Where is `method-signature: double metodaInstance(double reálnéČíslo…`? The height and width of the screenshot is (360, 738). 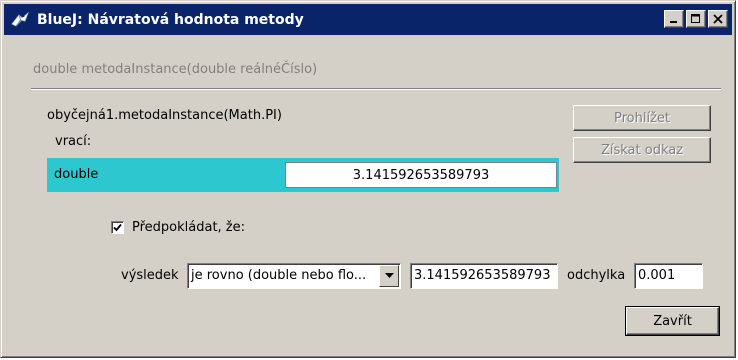 method-signature: double metodaInstance(double reálnéČíslo… is located at coordinates (175, 69).